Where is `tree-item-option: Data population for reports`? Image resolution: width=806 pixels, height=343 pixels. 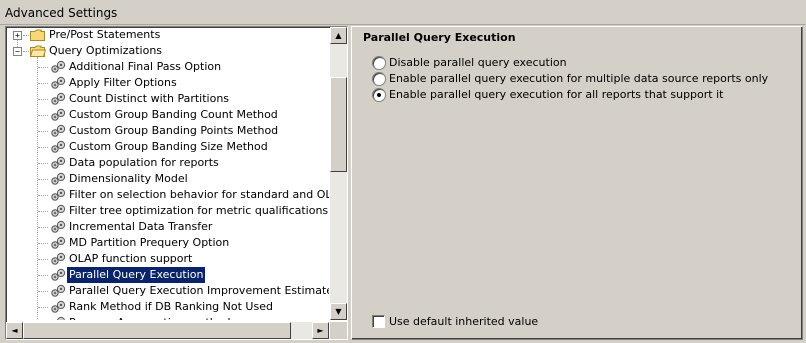 tree-item-option: Data population for reports is located at coordinates (167, 163).